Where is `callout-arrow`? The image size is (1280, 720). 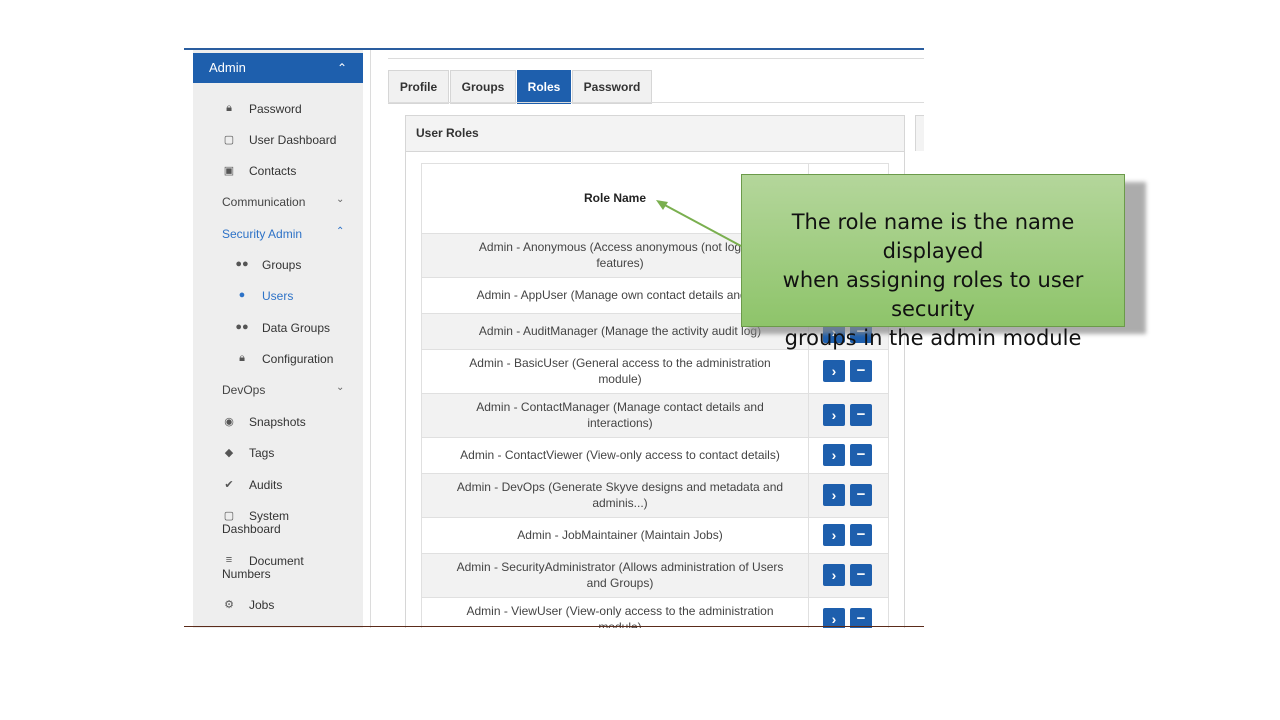 callout-arrow is located at coordinates (699, 223).